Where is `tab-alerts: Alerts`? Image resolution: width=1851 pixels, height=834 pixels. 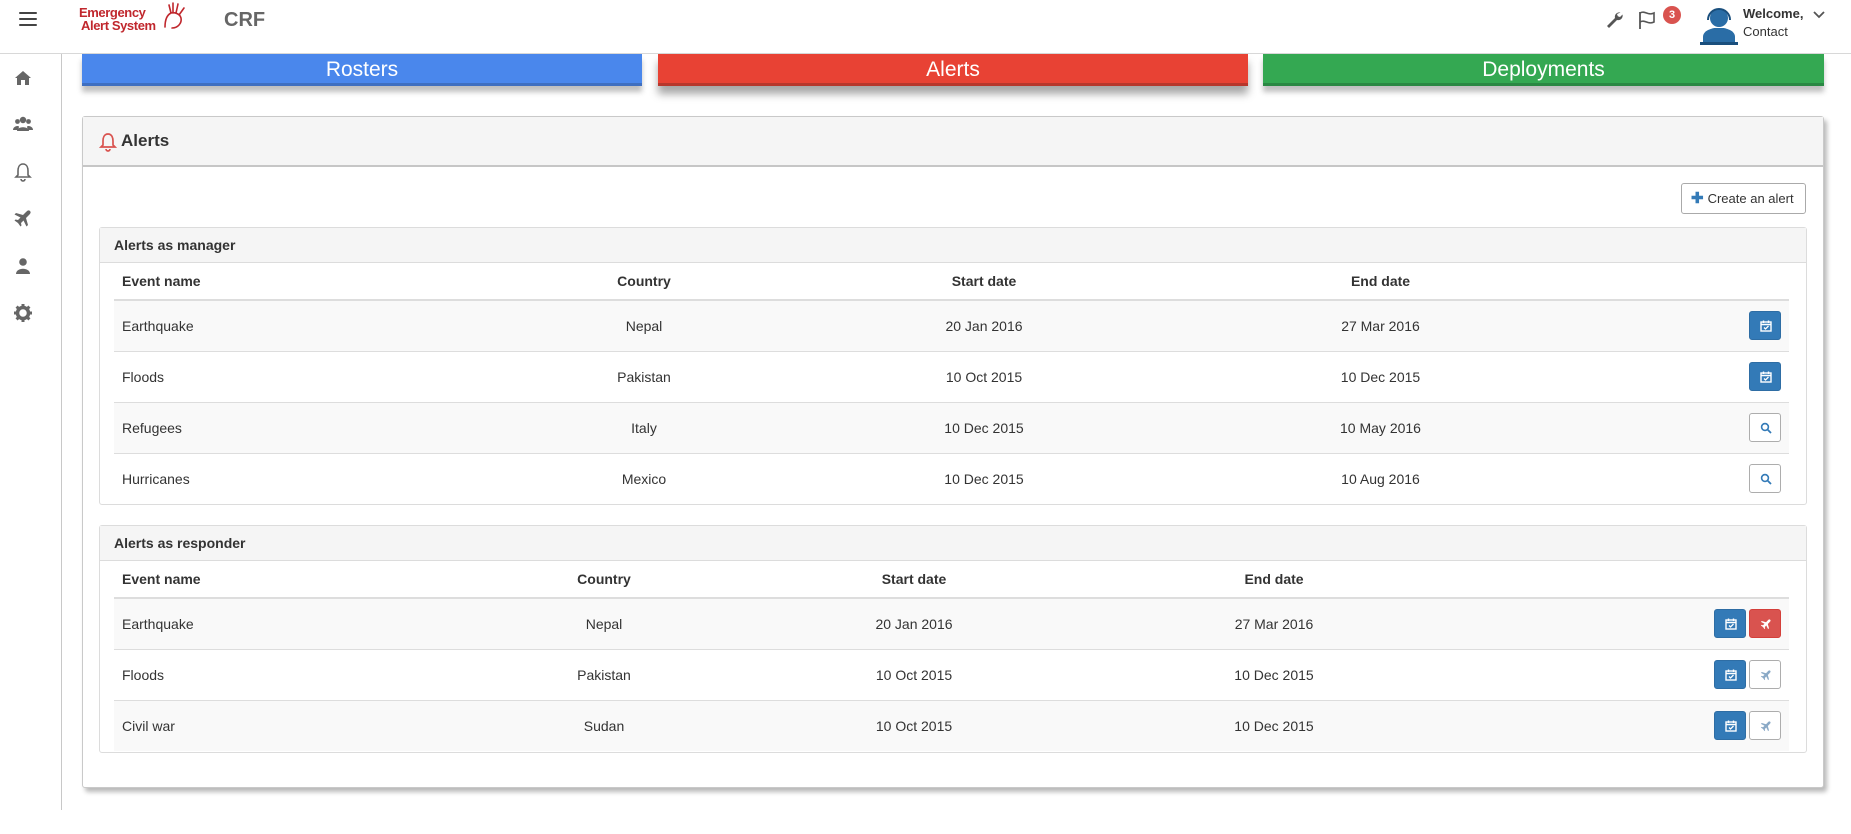 tab-alerts: Alerts is located at coordinates (953, 70).